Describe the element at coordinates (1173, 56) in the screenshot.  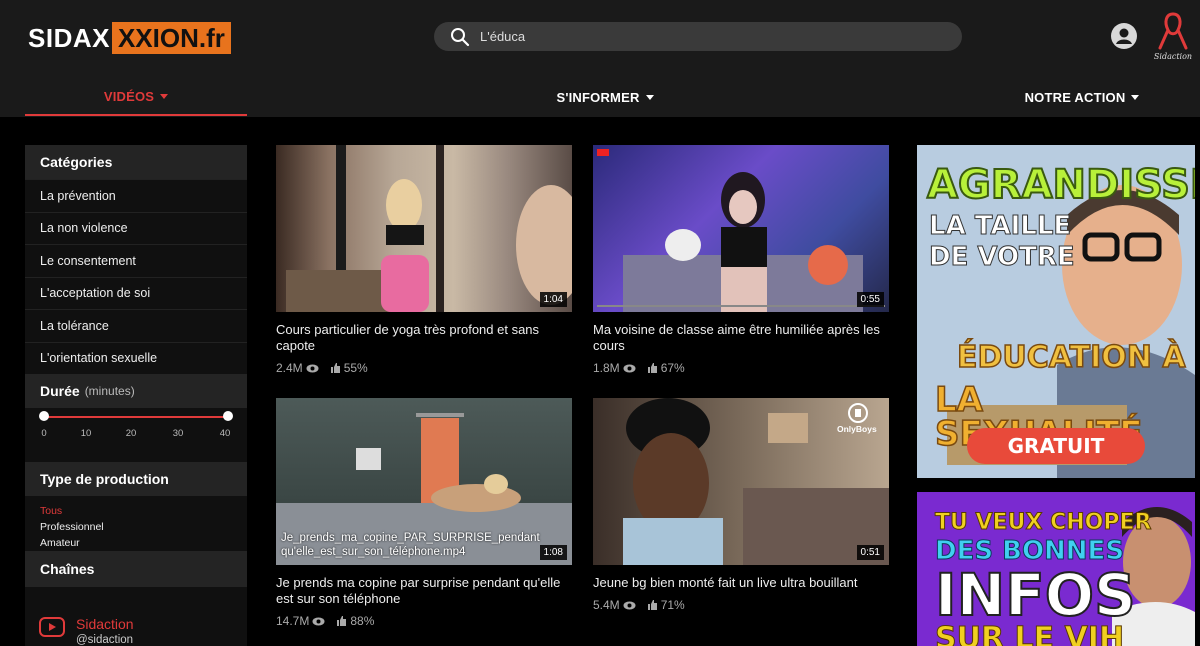
I see `svg-text: Sidaction` at that location.